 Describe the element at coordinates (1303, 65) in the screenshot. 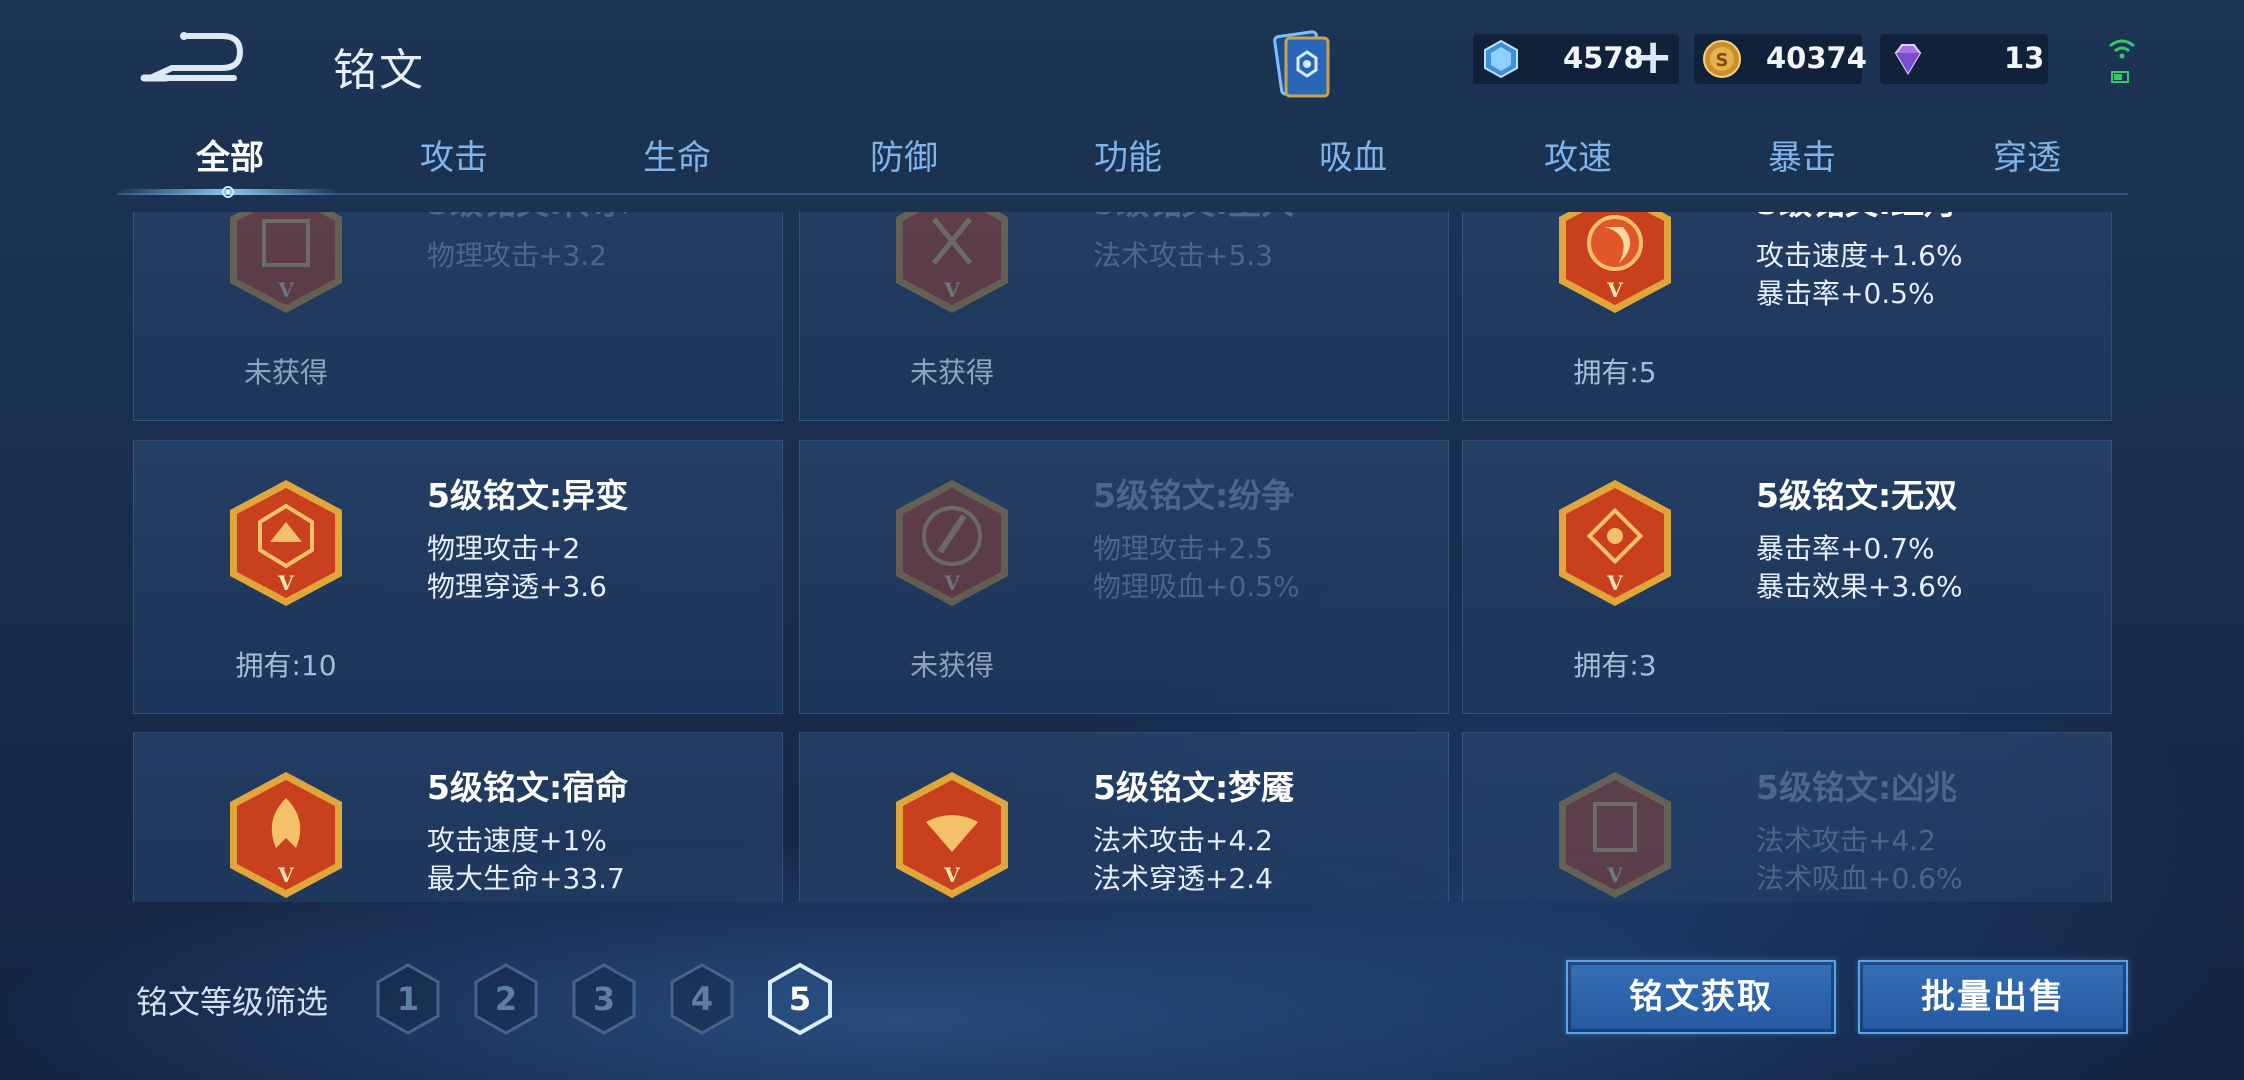

I see `inscription-card-icon` at that location.